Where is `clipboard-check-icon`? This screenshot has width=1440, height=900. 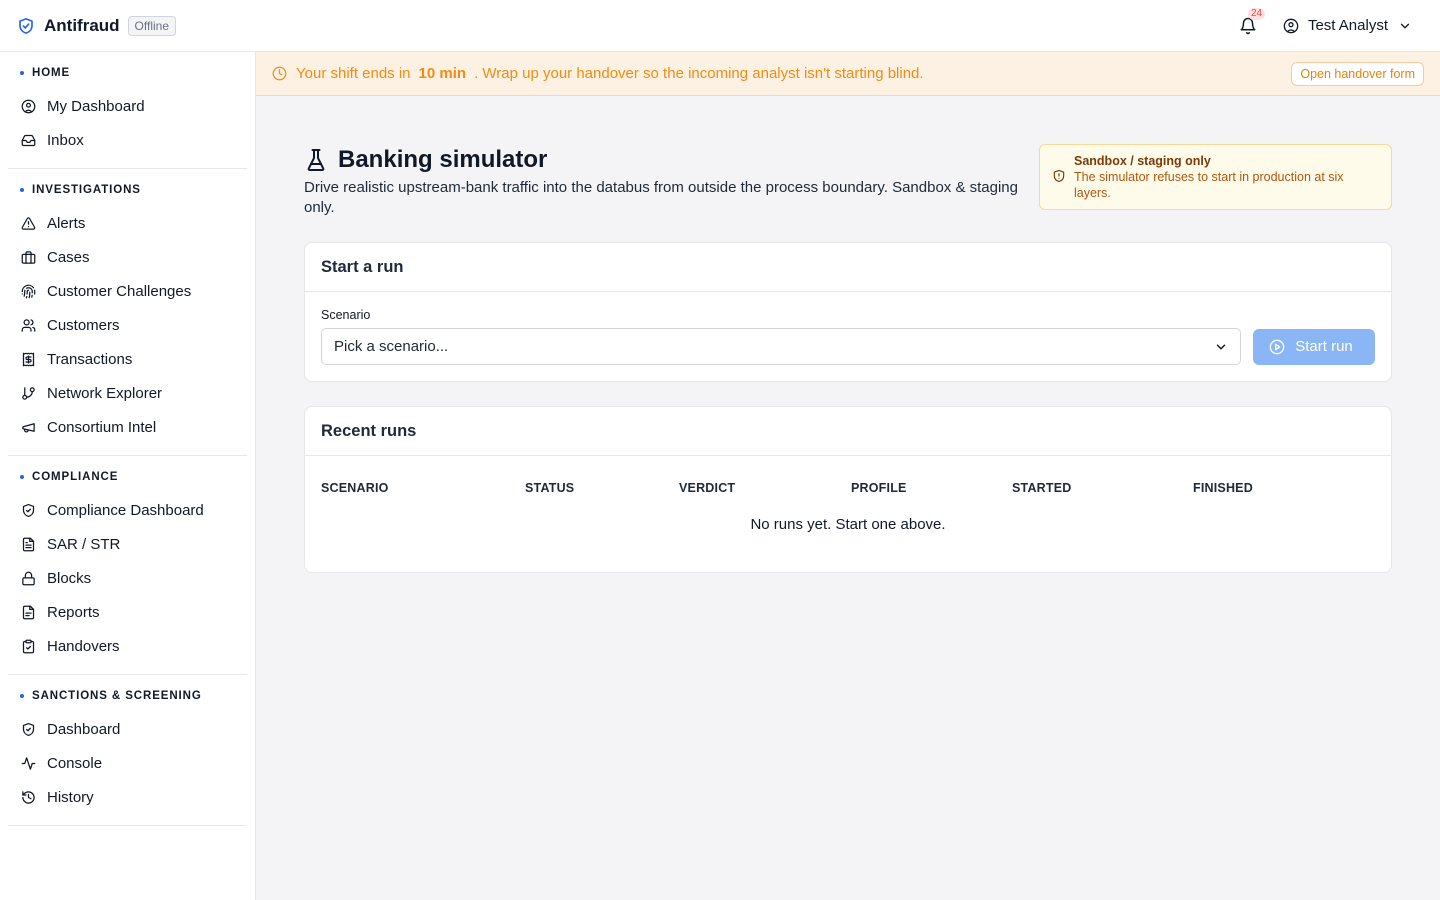 clipboard-check-icon is located at coordinates (28, 646).